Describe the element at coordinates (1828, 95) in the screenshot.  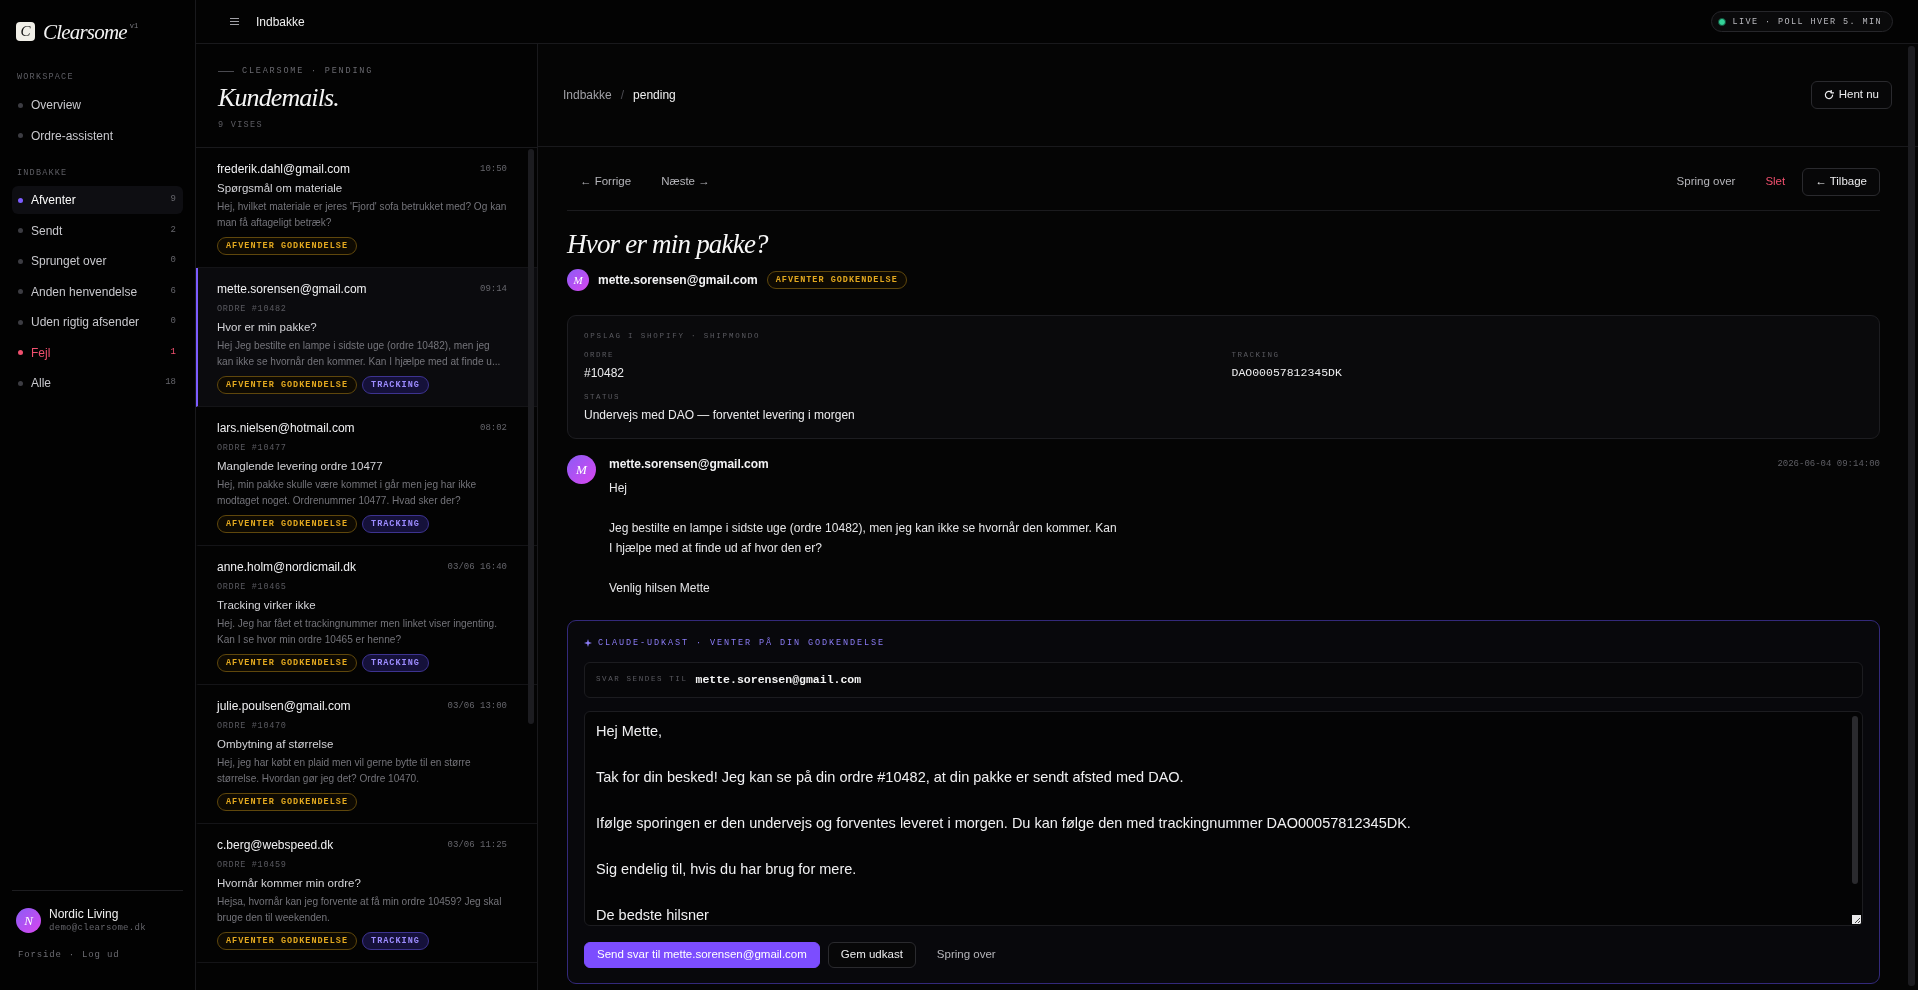
I see `refresh-icon` at that location.